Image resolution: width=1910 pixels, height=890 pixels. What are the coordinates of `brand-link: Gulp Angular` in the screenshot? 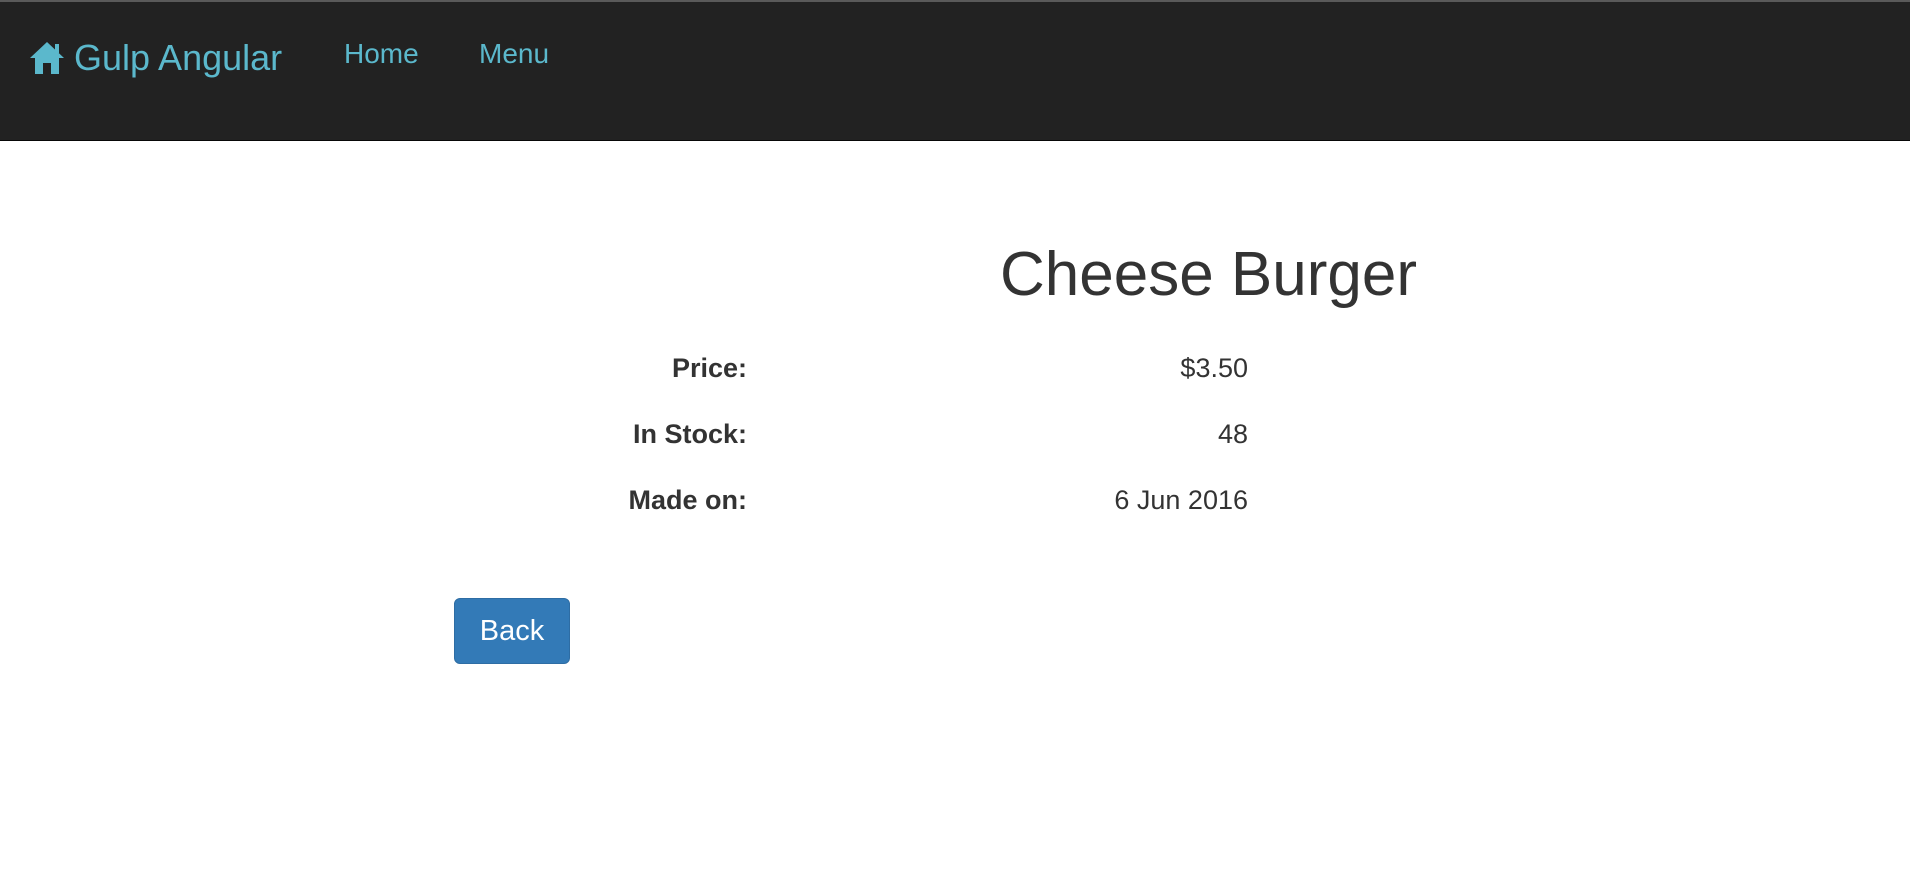 It's located at (155, 58).